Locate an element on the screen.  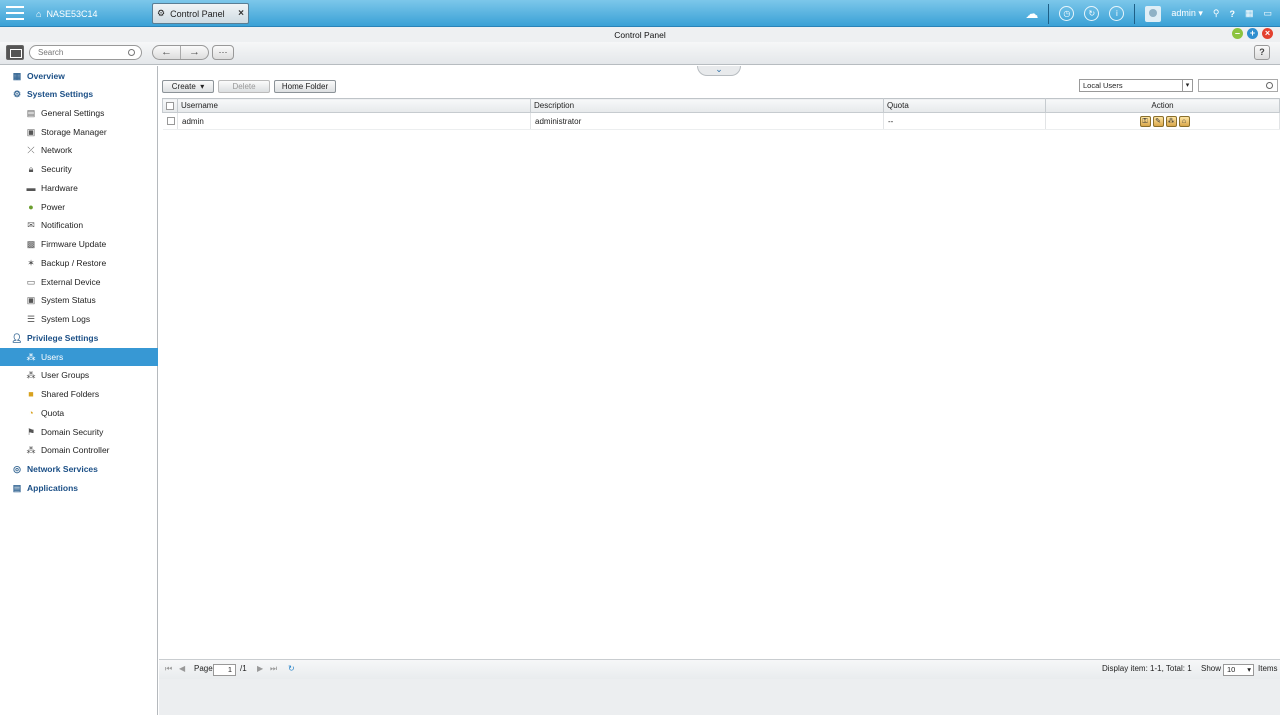
sidebar-item-system-status: ▣ System Status is located at coordinates (79, 300).